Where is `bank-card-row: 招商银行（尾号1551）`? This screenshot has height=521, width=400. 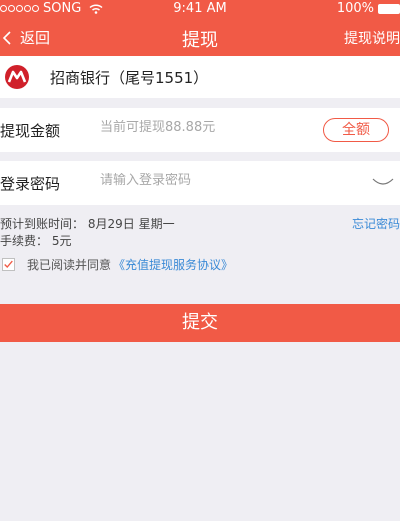 bank-card-row: 招商银行（尾号1551） is located at coordinates (200, 77).